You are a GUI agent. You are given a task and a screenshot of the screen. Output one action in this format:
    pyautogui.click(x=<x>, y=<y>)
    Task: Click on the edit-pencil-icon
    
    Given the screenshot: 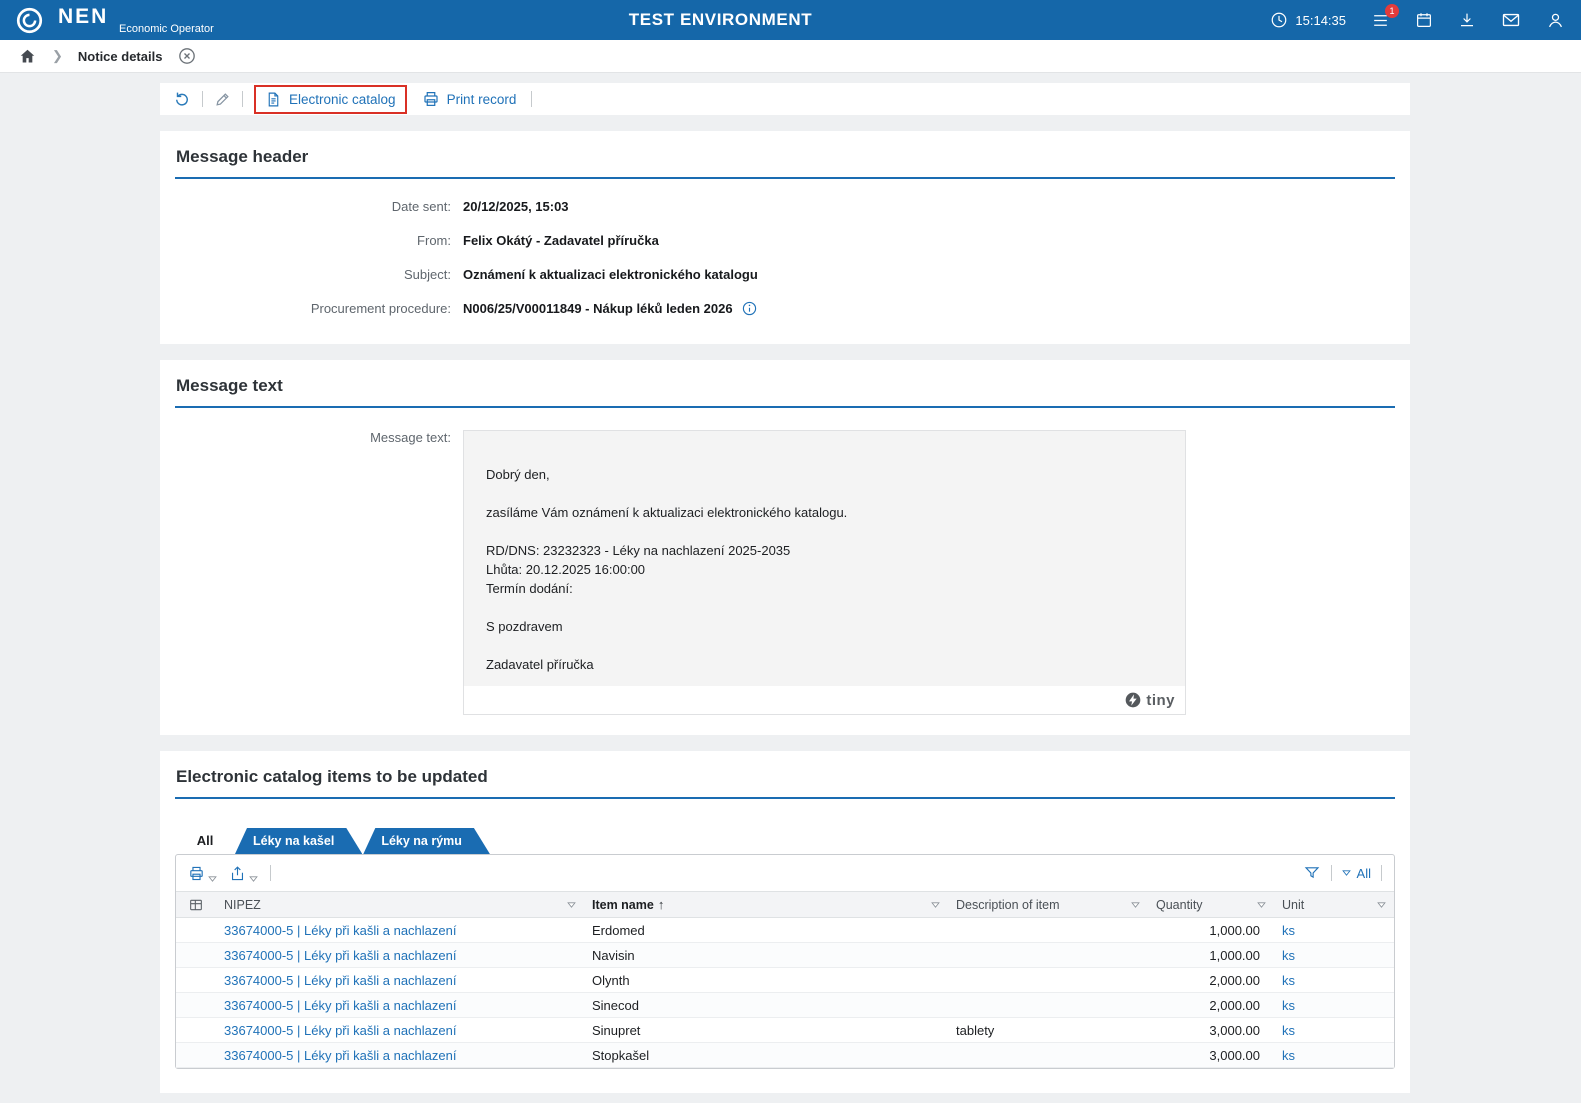 What is the action you would take?
    pyautogui.click(x=222, y=99)
    